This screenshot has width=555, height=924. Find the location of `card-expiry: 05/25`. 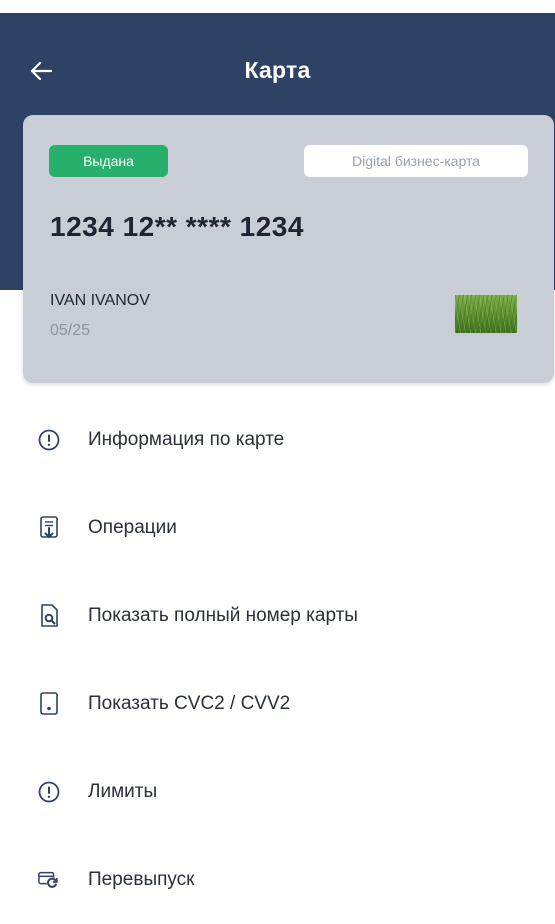

card-expiry: 05/25 is located at coordinates (70, 330).